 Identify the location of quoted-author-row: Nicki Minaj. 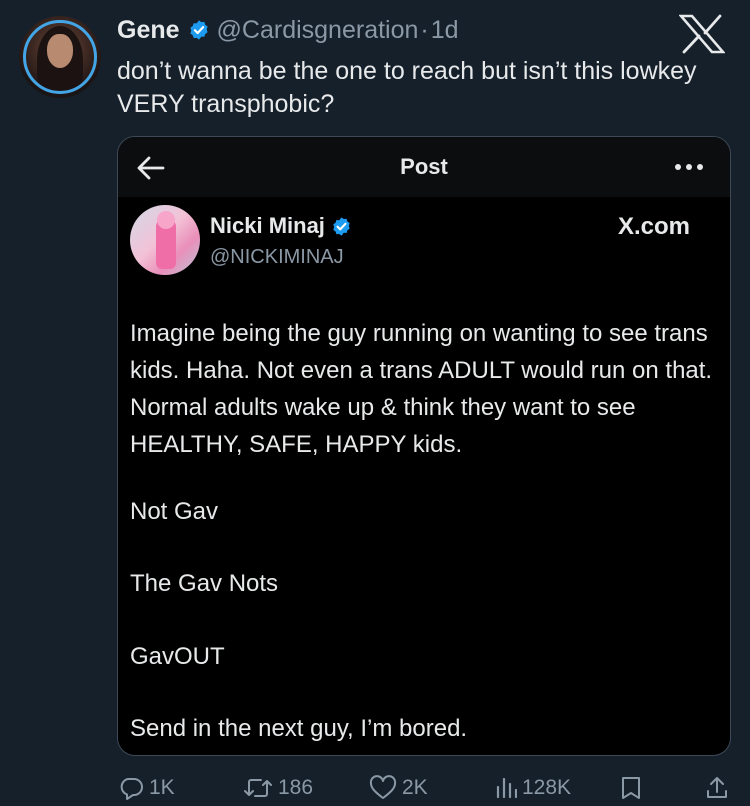
(281, 226).